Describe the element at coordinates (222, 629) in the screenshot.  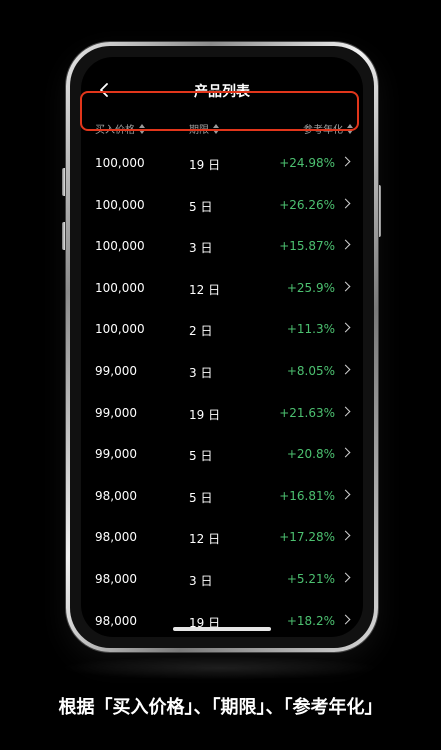
I see `home-indicator` at that location.